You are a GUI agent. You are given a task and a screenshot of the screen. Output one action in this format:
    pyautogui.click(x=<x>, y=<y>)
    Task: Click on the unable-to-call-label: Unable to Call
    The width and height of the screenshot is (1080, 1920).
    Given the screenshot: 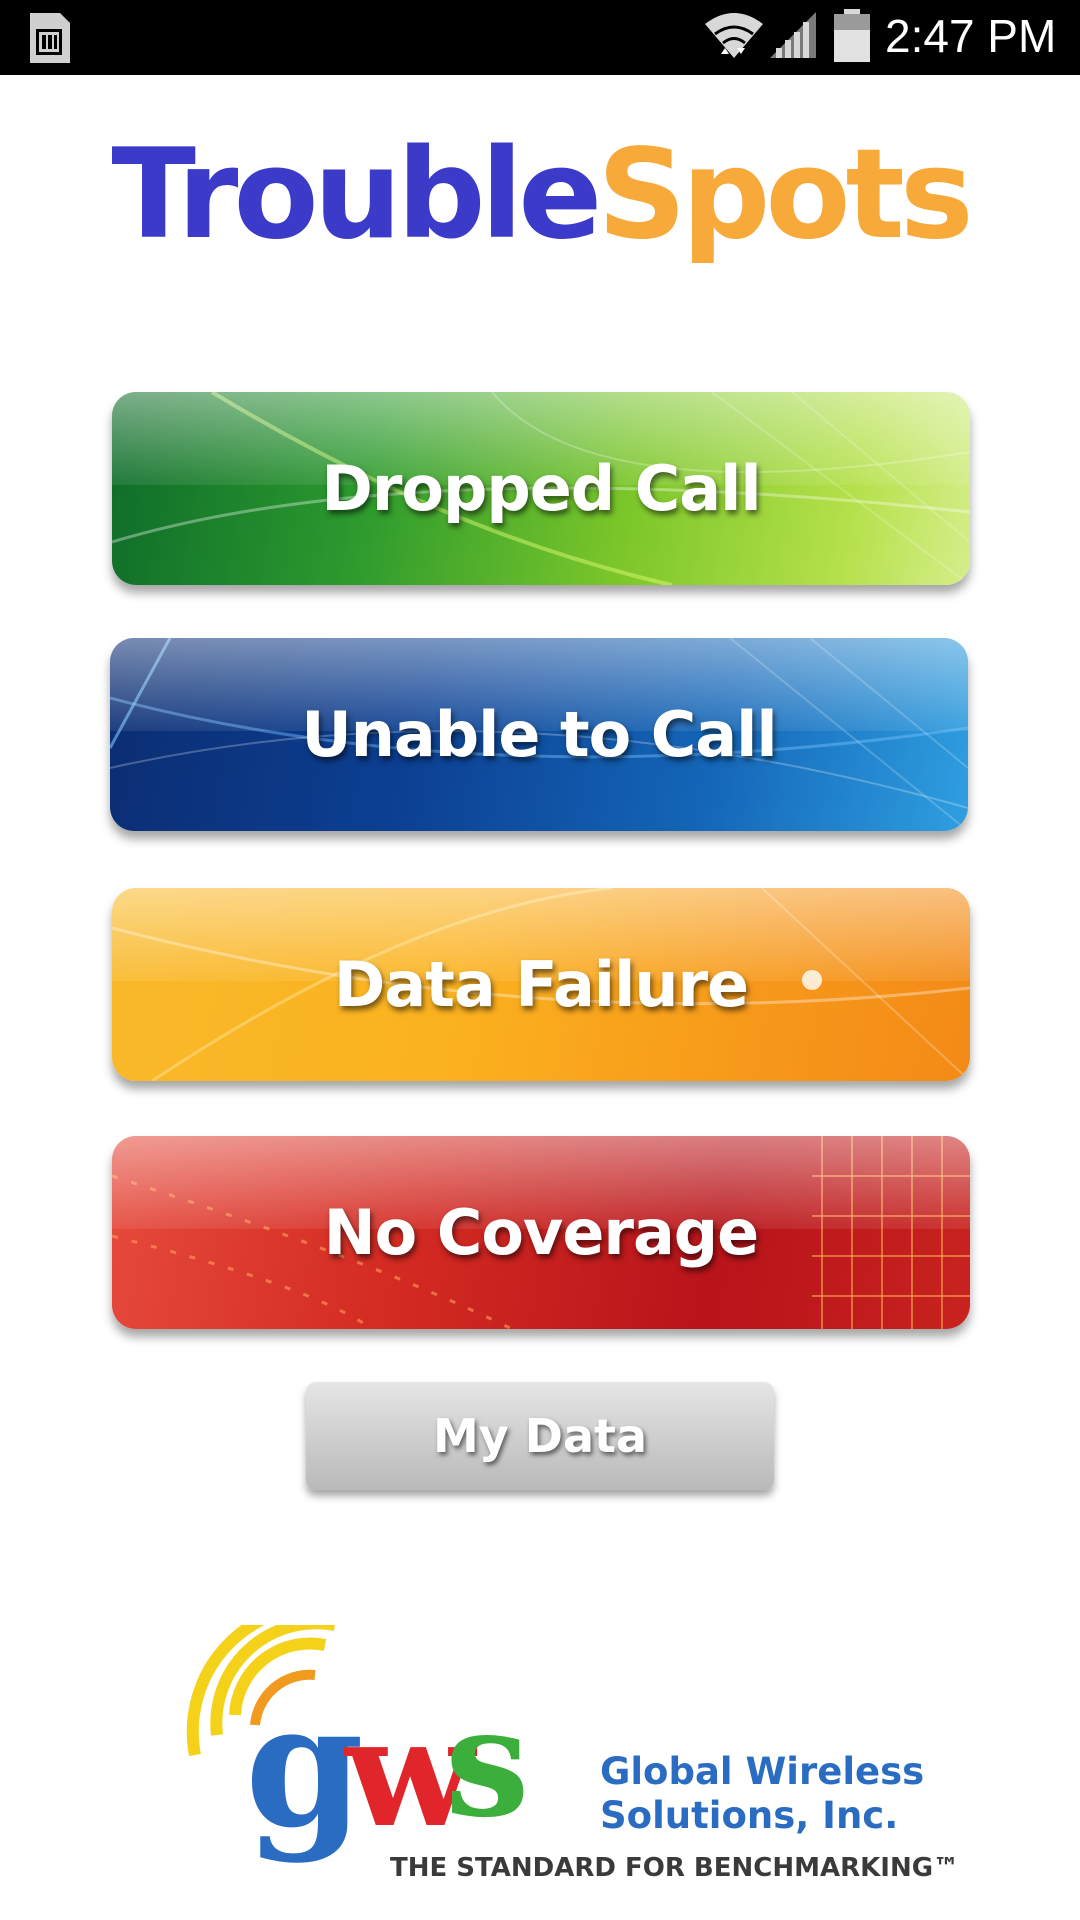 What is the action you would take?
    pyautogui.click(x=539, y=734)
    